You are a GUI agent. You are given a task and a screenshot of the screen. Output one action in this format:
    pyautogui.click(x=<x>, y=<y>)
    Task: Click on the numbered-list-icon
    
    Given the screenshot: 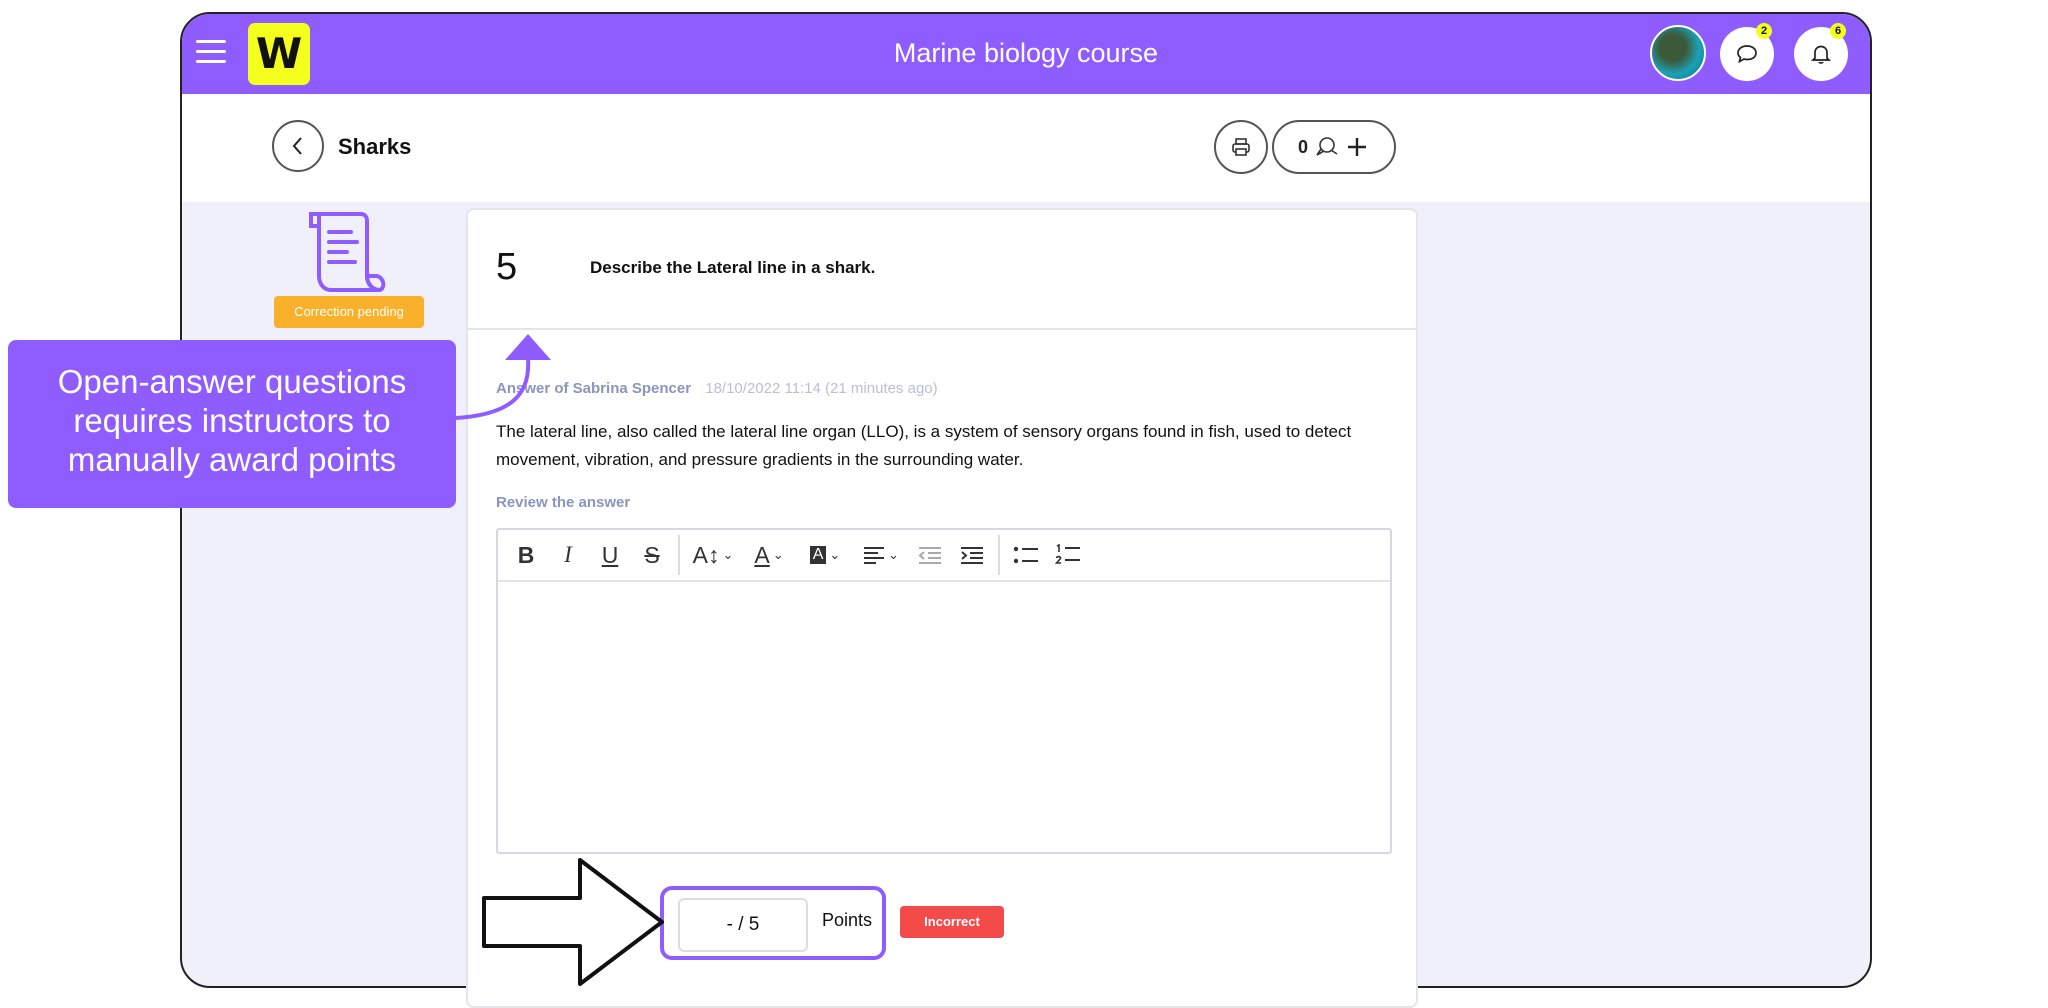 What is the action you would take?
    pyautogui.click(x=1067, y=554)
    